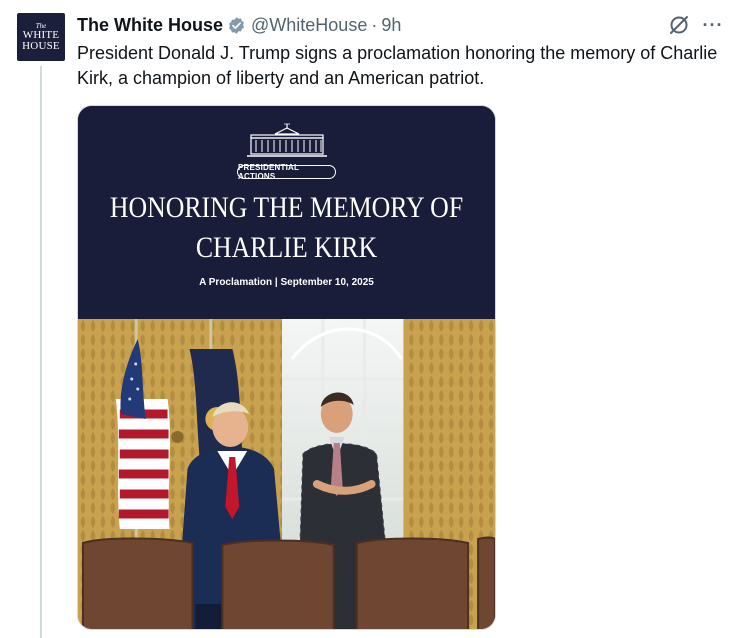 Image resolution: width=747 pixels, height=638 pixels. I want to click on display-name: The White House, so click(150, 25).